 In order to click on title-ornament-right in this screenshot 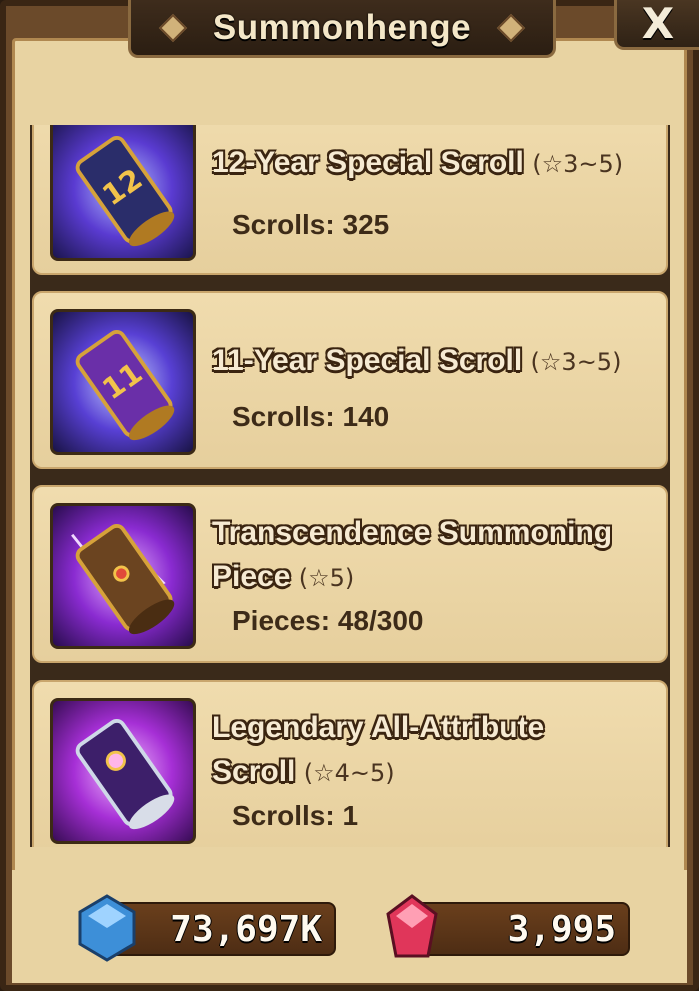, I will do `click(511, 28)`.